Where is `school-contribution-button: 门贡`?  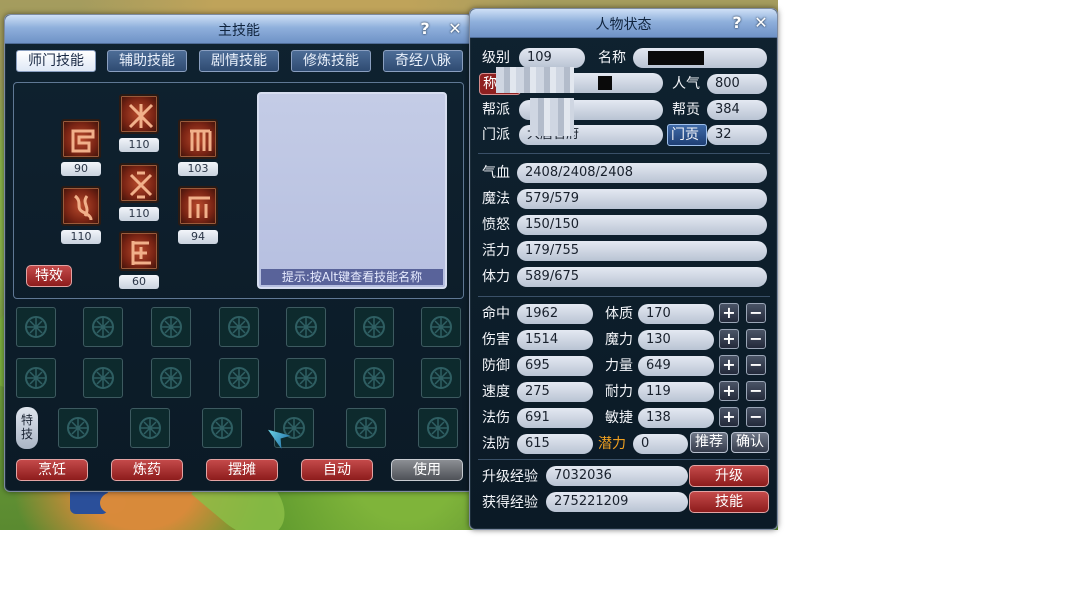 school-contribution-button: 门贡 is located at coordinates (687, 135).